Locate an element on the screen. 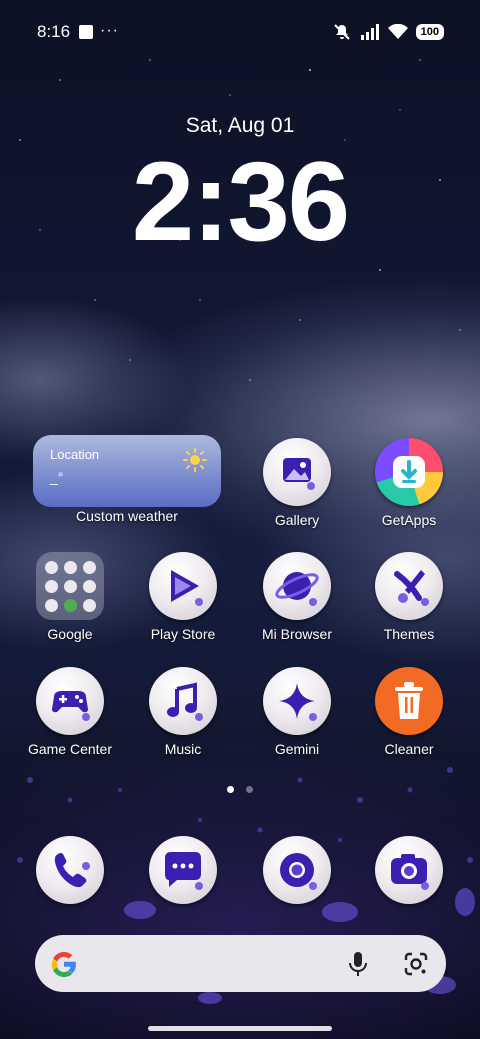  phone-icon is located at coordinates (70, 870).